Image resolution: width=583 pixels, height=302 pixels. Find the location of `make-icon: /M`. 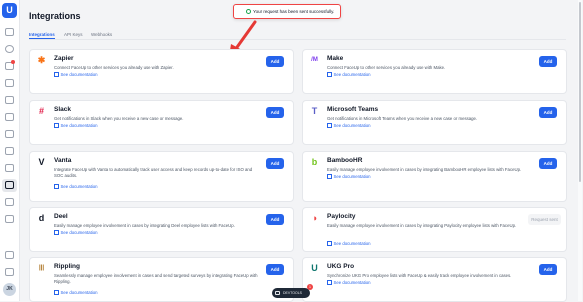

make-icon: /M is located at coordinates (314, 60).